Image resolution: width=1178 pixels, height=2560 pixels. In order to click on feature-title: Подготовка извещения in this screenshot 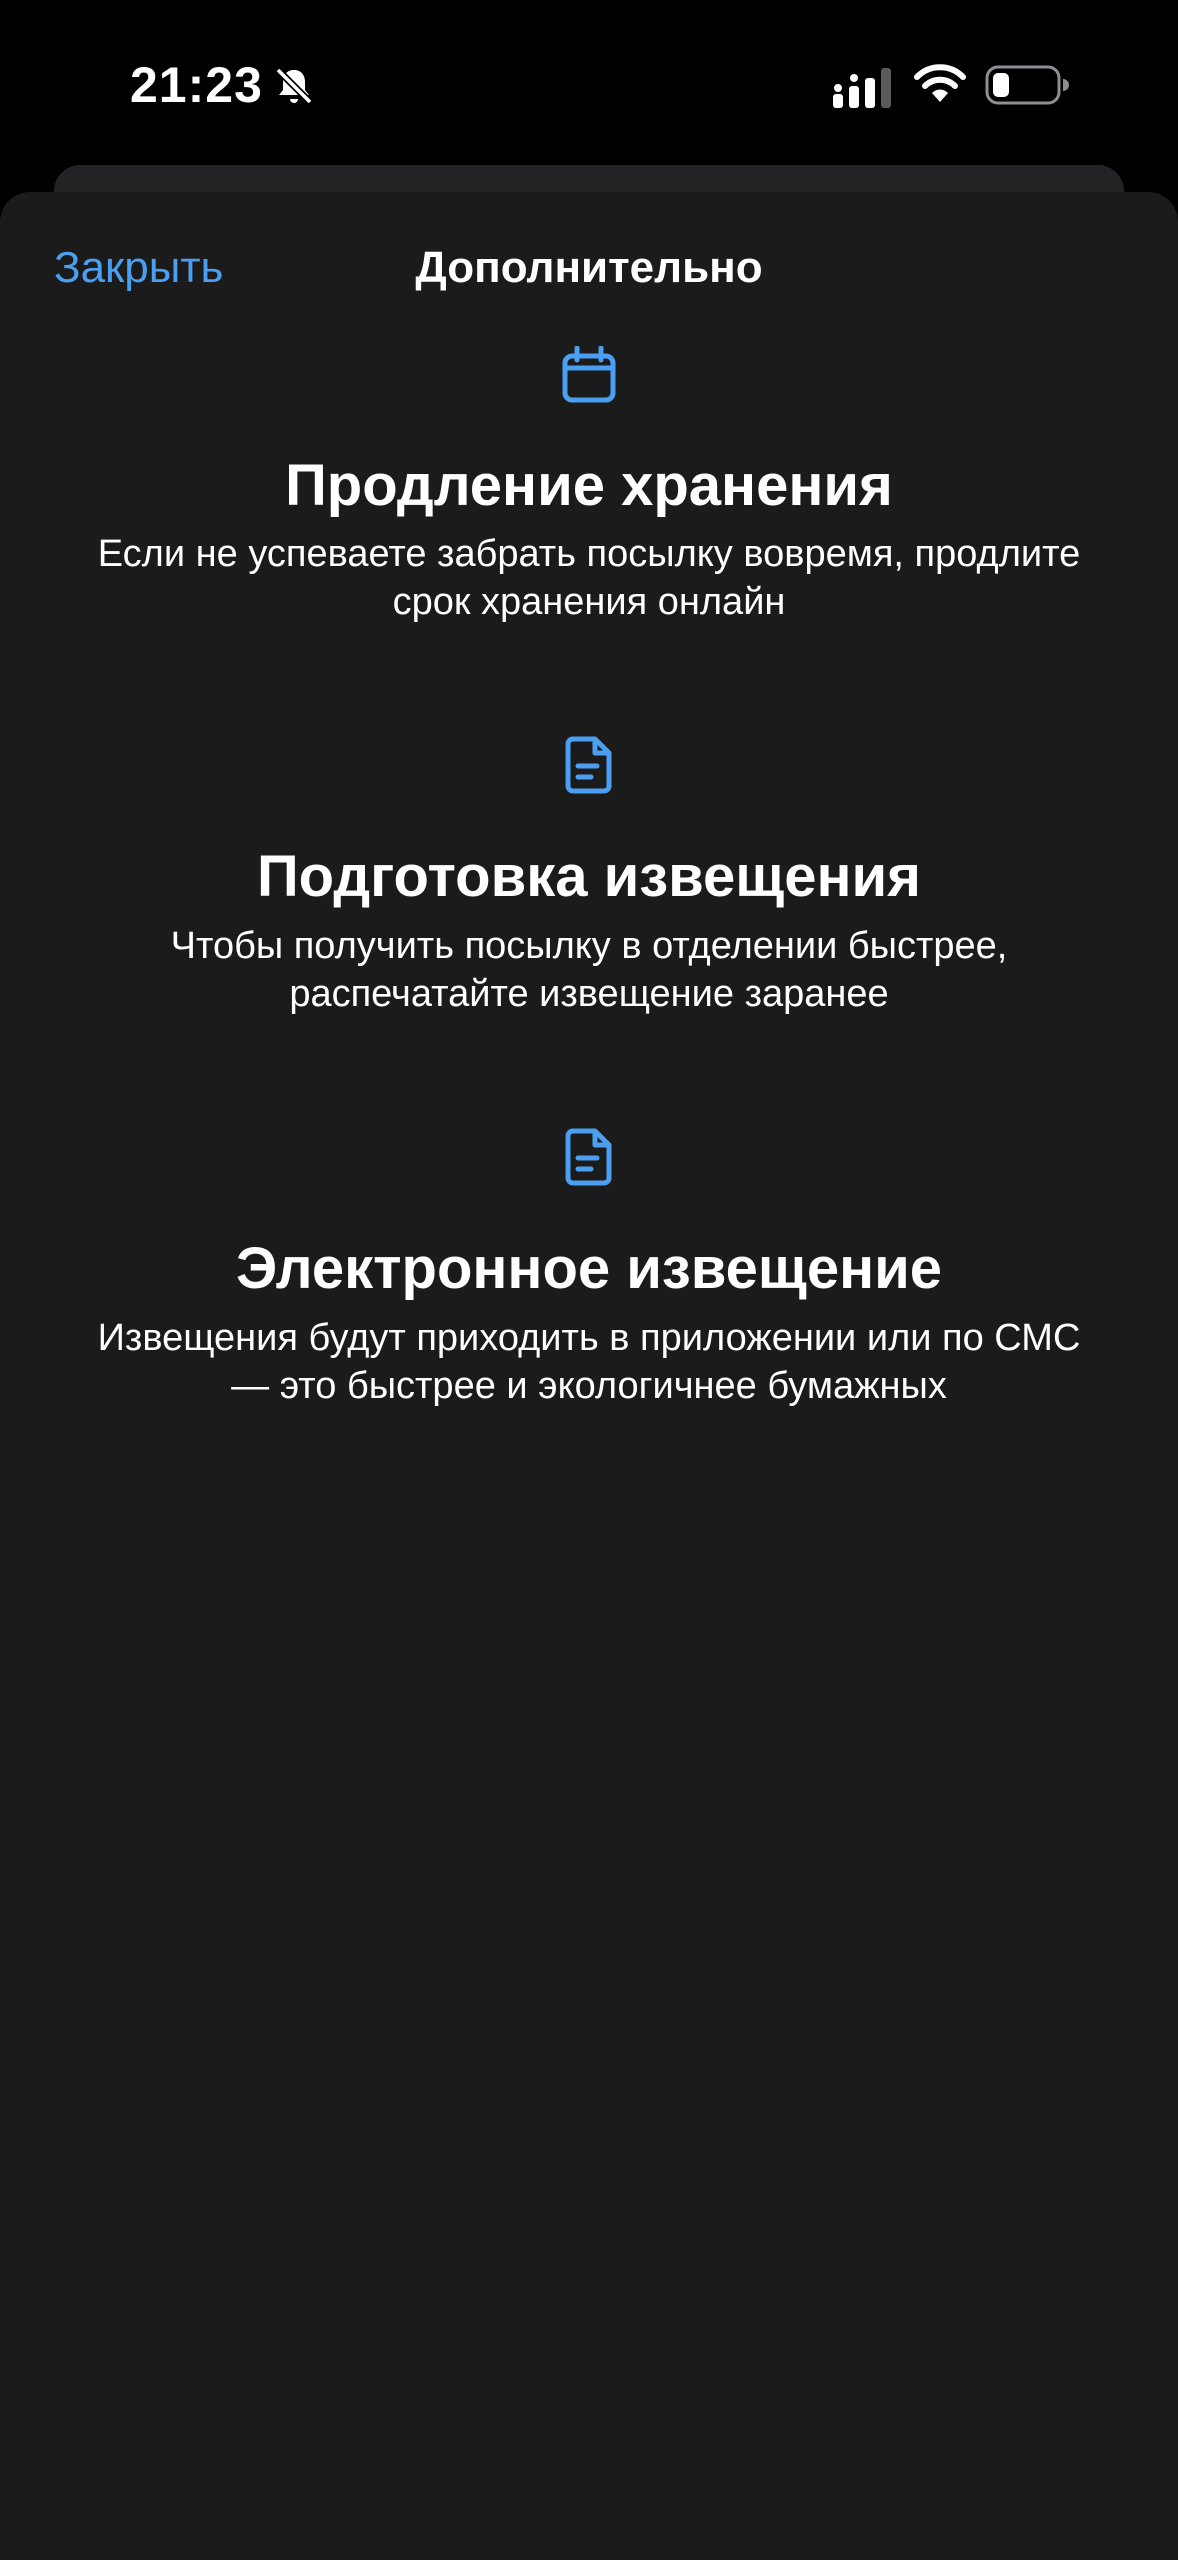, I will do `click(589, 876)`.